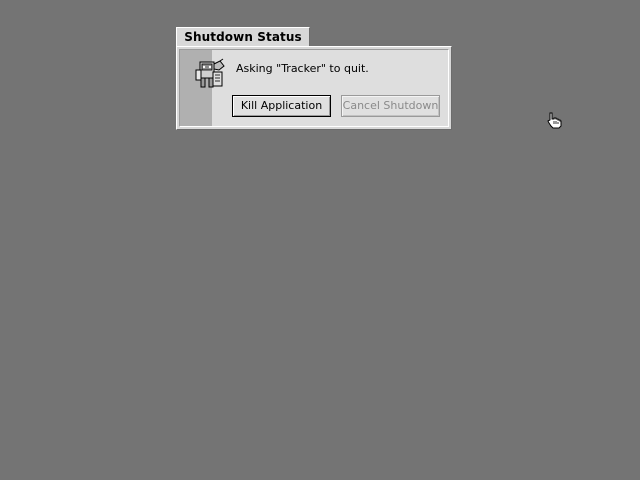  I want to click on cancel-shutdown-button: Cancel Shutdown, so click(390, 106).